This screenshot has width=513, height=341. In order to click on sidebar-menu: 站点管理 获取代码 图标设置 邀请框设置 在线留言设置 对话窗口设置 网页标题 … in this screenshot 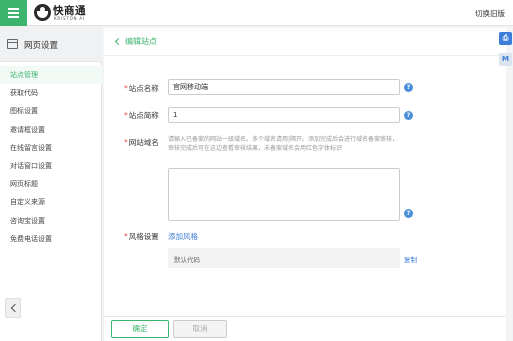, I will do `click(51, 157)`.